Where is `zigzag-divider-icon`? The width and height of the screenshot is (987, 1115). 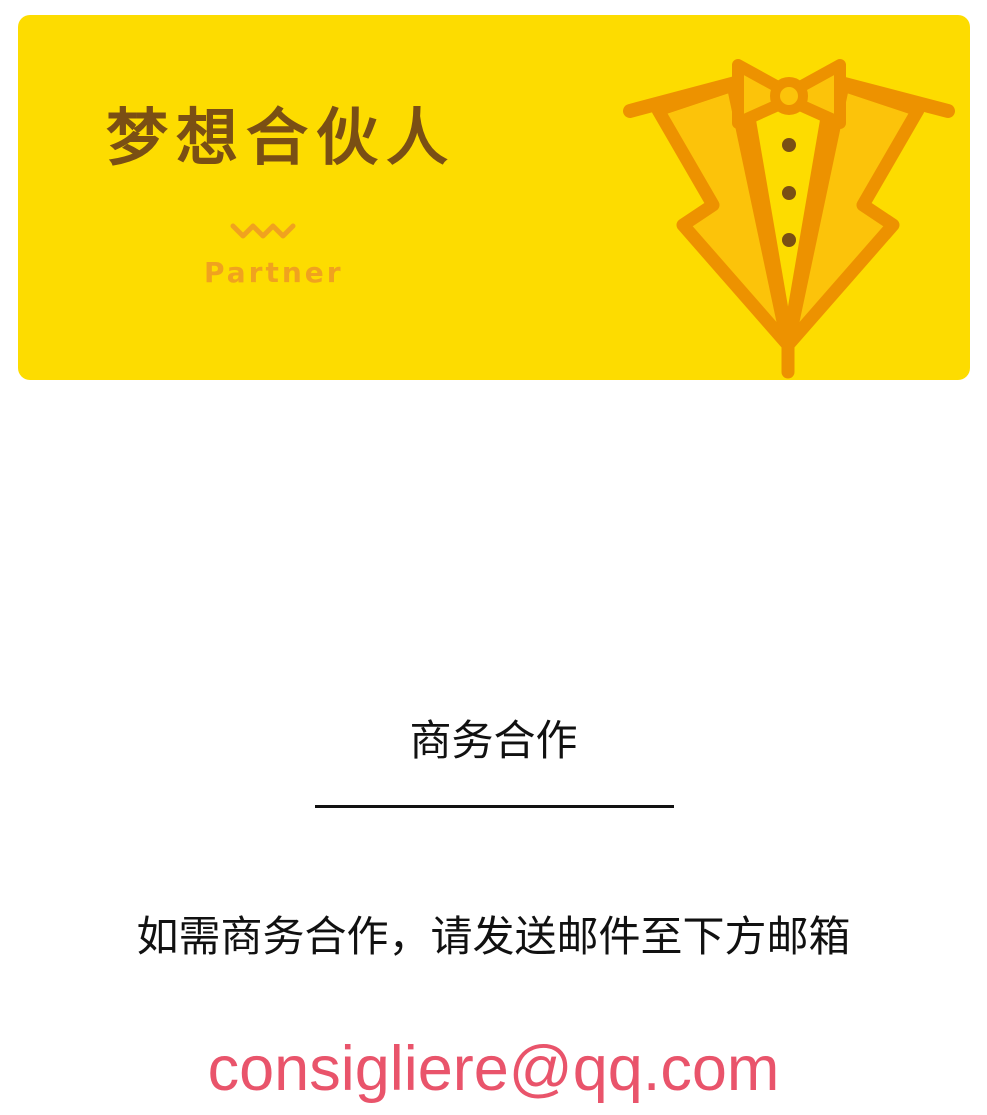 zigzag-divider-icon is located at coordinates (263, 231).